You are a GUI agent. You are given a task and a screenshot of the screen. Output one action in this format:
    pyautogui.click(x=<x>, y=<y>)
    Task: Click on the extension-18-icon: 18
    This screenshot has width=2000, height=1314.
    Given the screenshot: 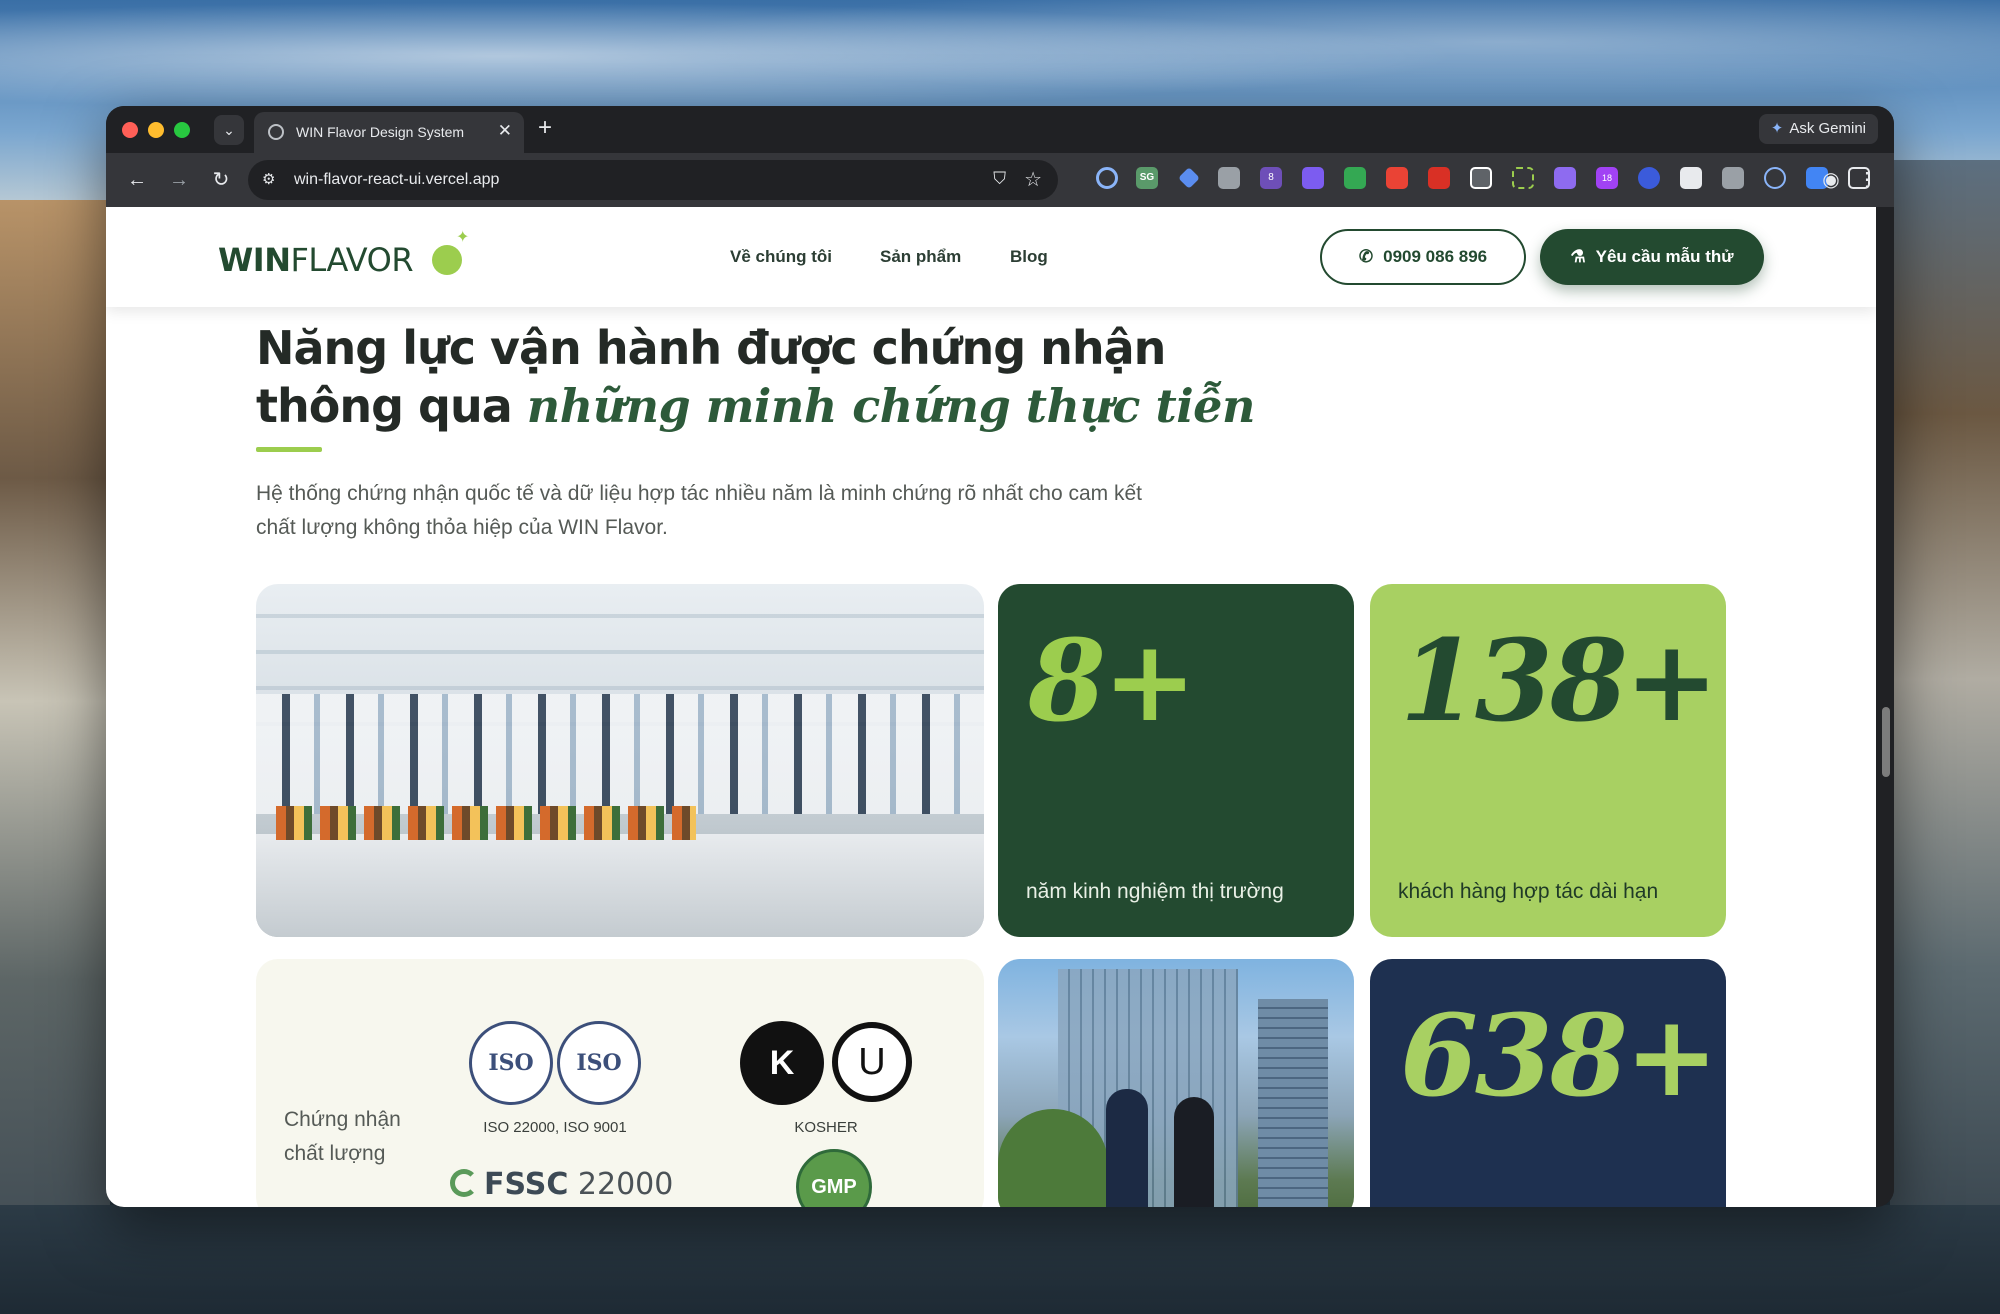 What is the action you would take?
    pyautogui.click(x=1607, y=178)
    